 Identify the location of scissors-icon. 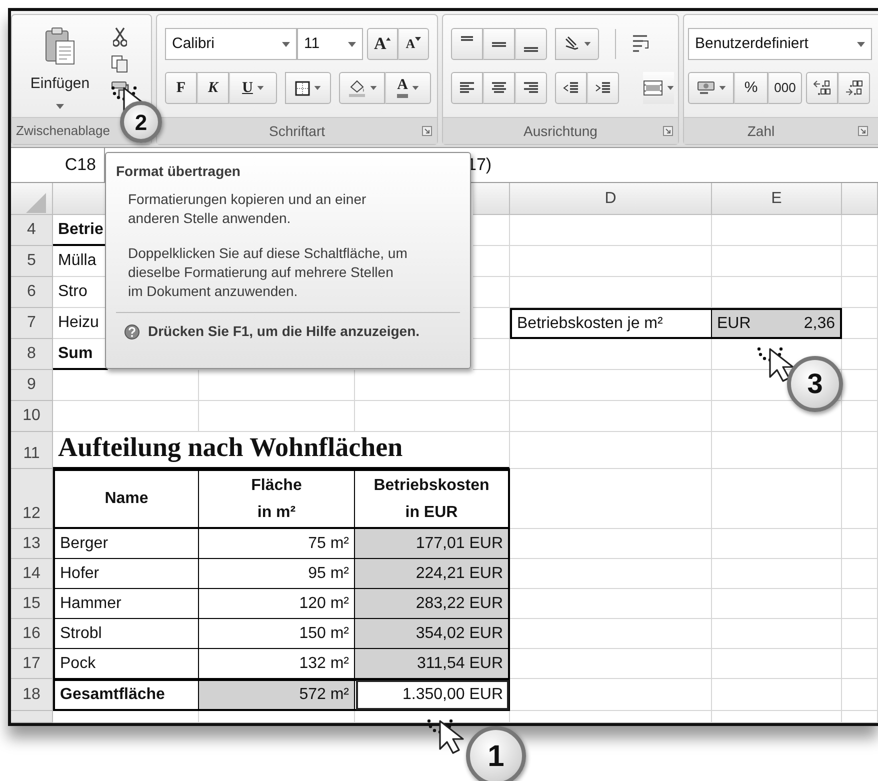
(120, 37).